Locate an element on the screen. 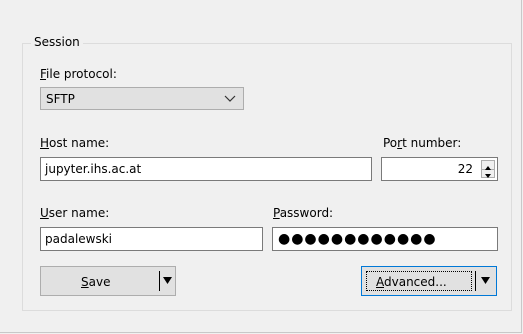 Image resolution: width=523 pixels, height=334 pixels. save-label-rest: ave is located at coordinates (99, 282).